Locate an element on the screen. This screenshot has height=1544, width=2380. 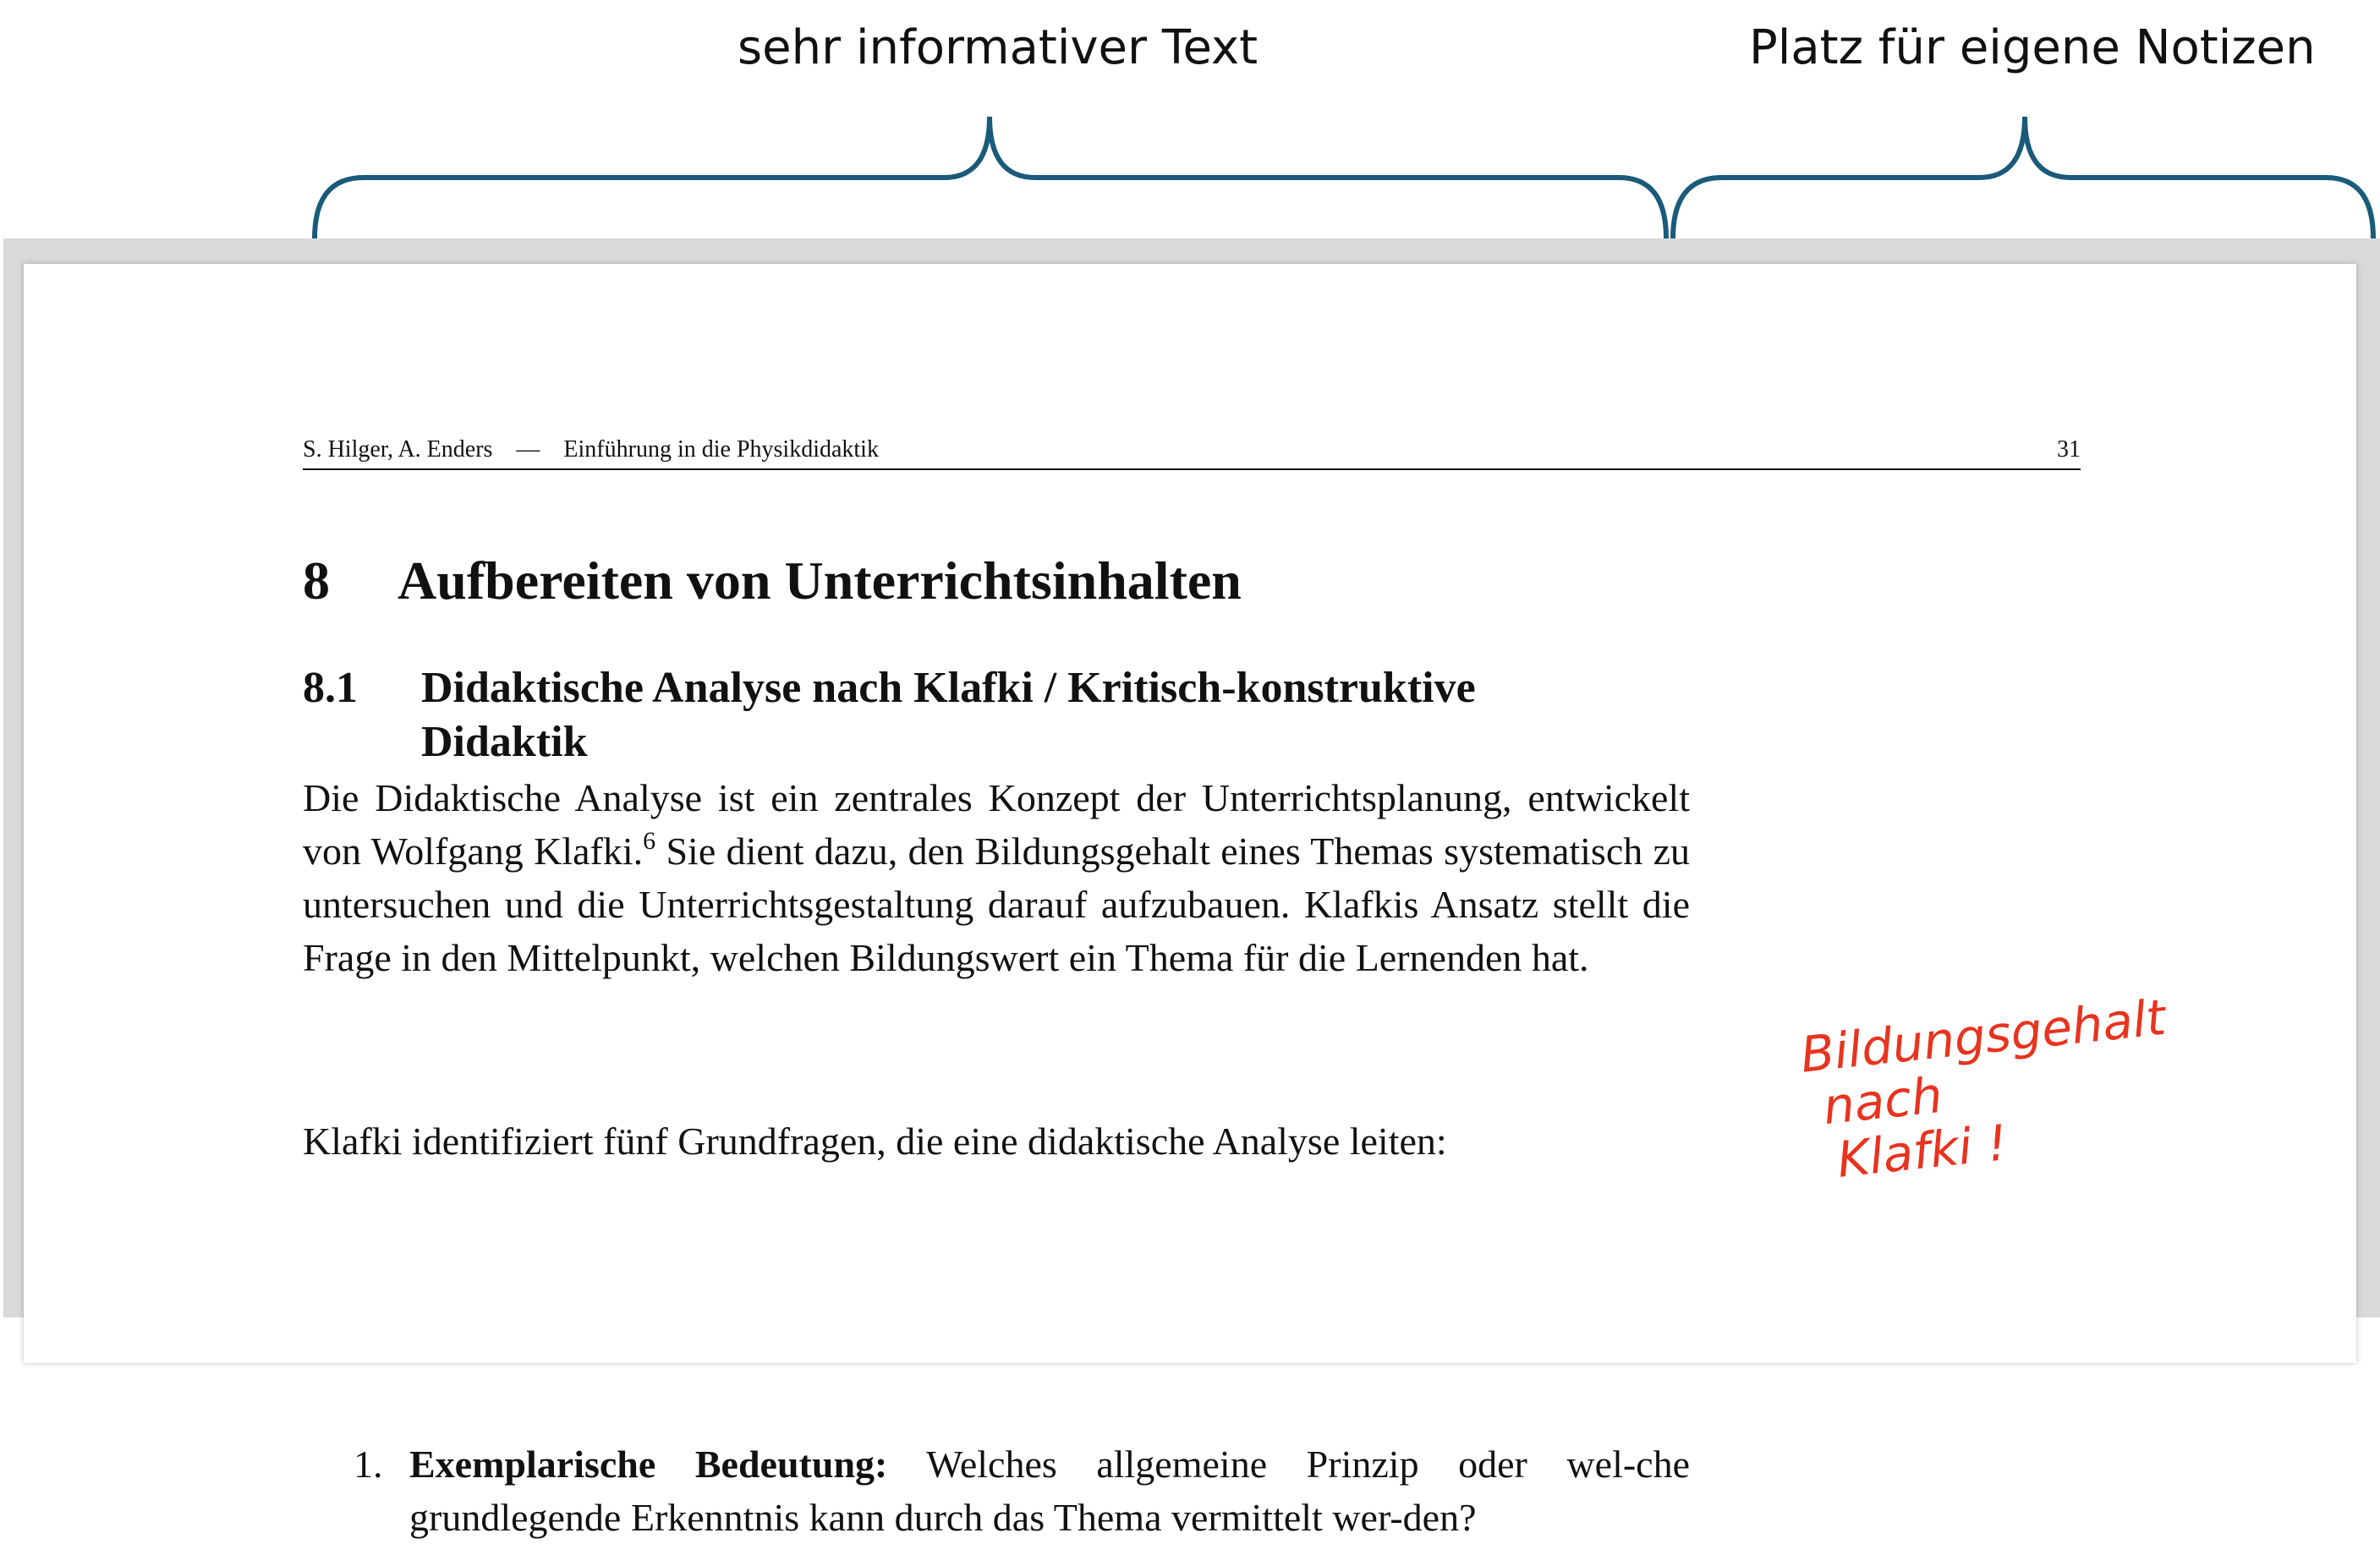
chapter-heading: 8 Aufbereiten von Unterrichtsinhalten is located at coordinates (1022, 581).